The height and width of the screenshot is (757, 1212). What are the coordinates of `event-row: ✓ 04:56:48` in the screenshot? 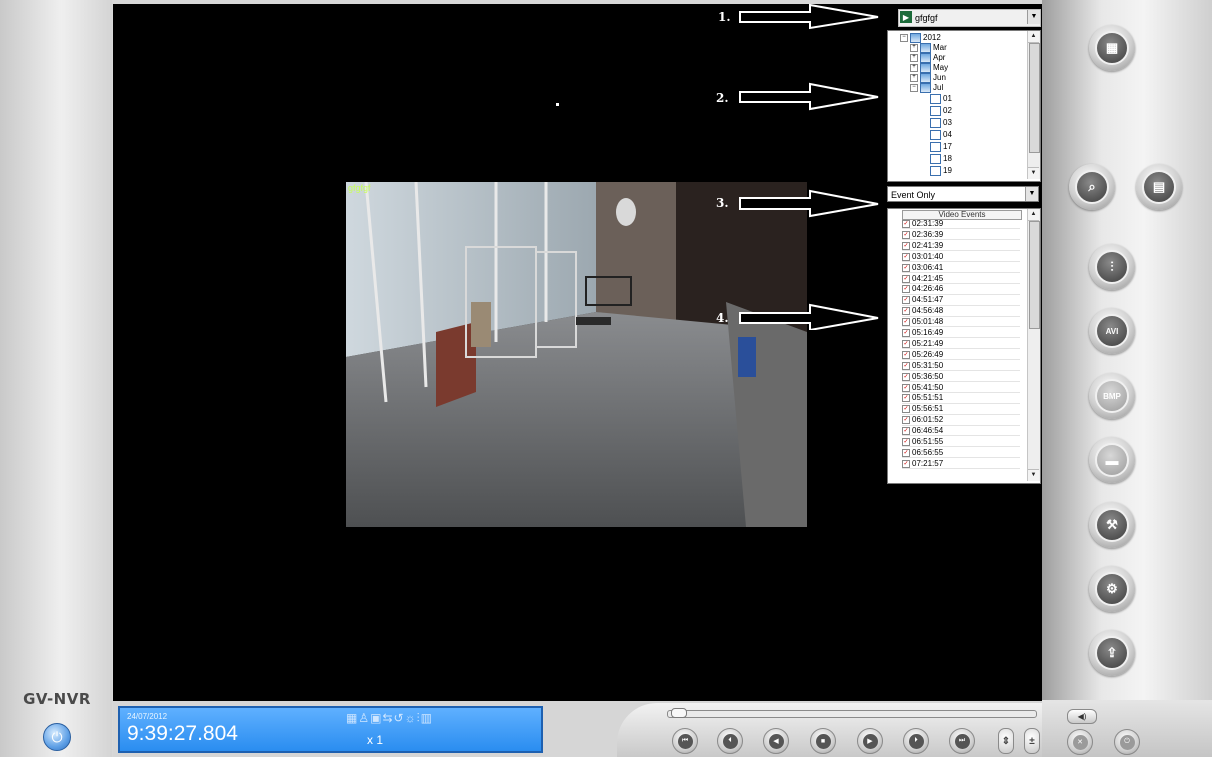 It's located at (961, 312).